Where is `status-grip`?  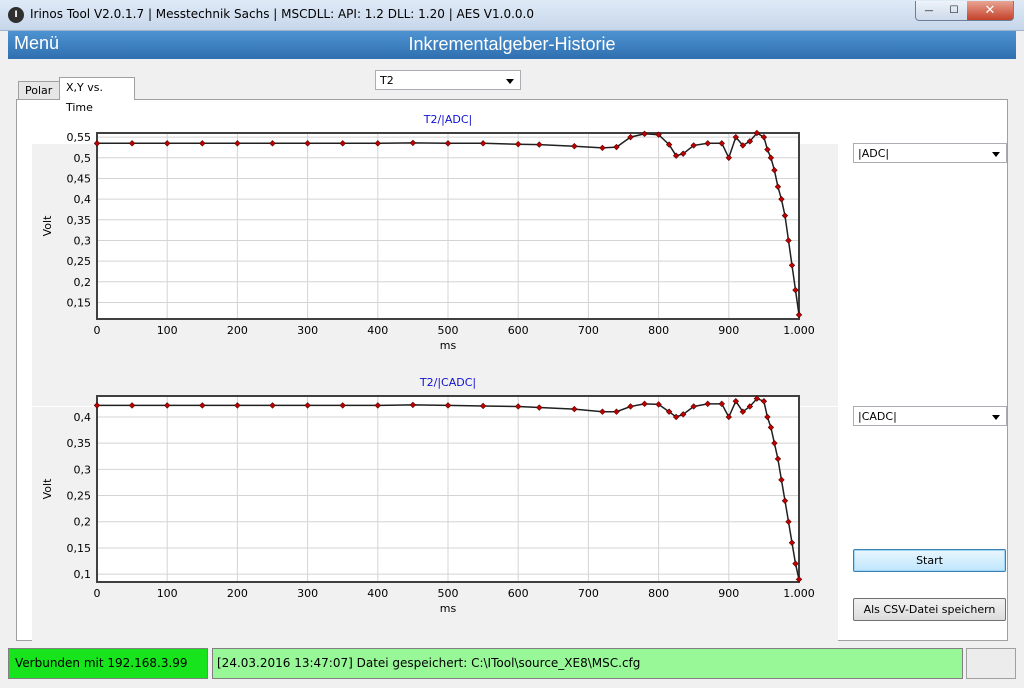 status-grip is located at coordinates (991, 663).